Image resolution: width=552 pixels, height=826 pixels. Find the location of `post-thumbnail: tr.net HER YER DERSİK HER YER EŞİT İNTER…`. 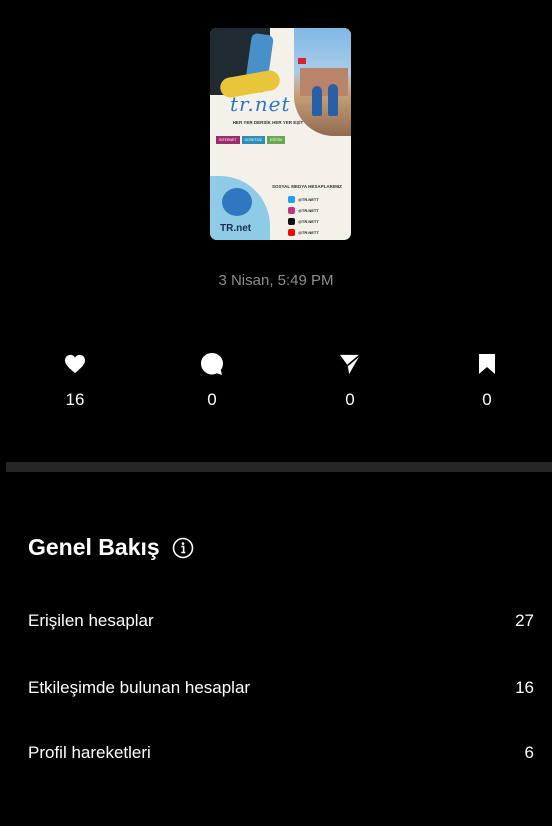

post-thumbnail: tr.net HER YER DERSİK HER YER EŞİT İNTER… is located at coordinates (280, 134).